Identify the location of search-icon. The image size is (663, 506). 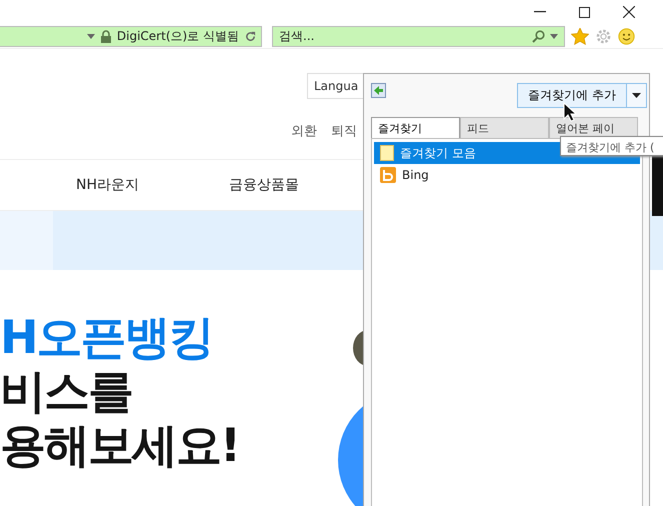
(538, 36).